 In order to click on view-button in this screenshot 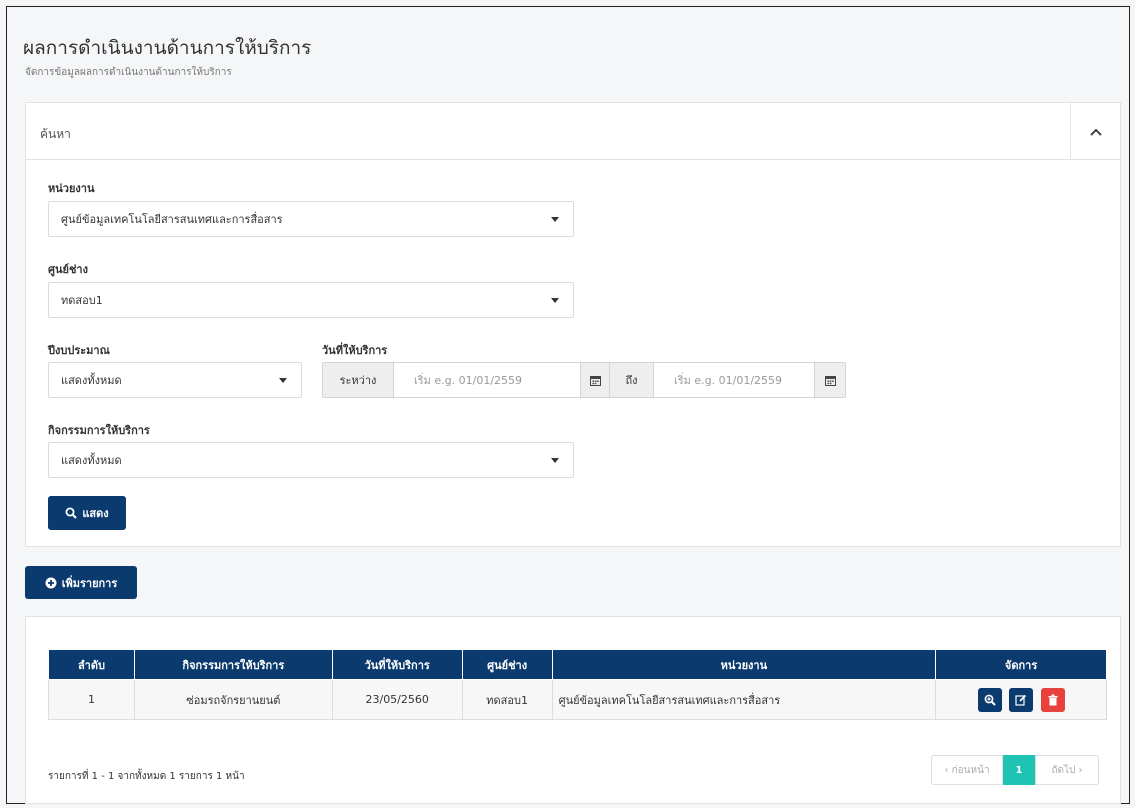, I will do `click(989, 699)`.